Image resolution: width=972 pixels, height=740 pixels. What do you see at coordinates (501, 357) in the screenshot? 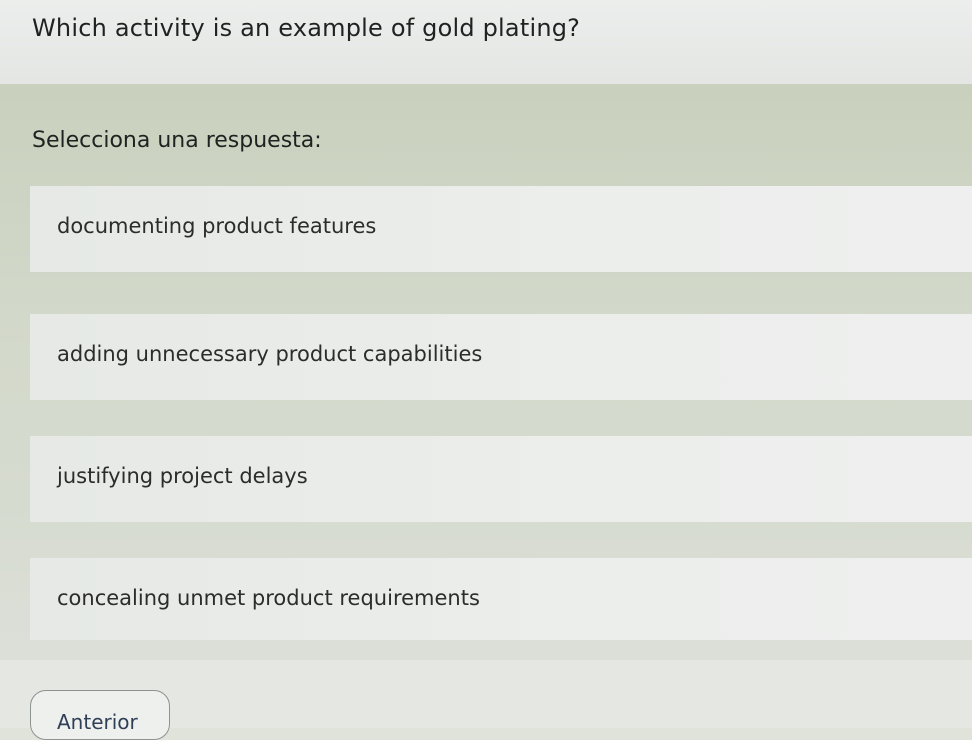
I see `answer-option-adding-unnecessary-capabilities: adding unnecessary product capabilities` at bounding box center [501, 357].